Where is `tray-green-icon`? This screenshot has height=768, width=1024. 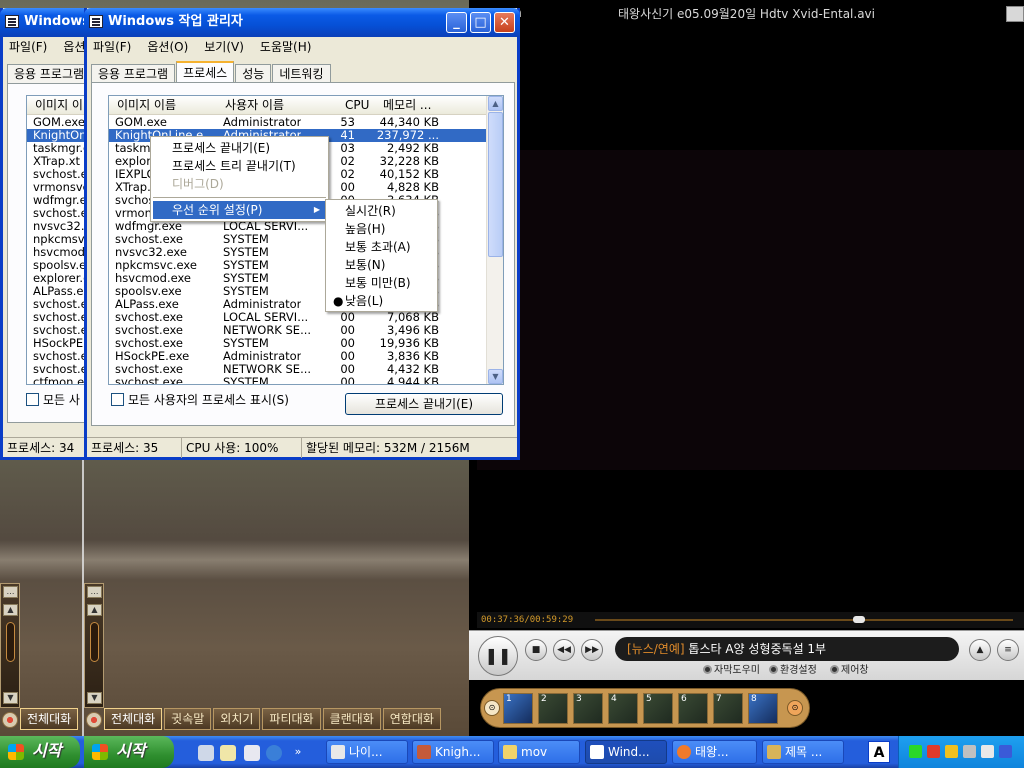 tray-green-icon is located at coordinates (915, 751).